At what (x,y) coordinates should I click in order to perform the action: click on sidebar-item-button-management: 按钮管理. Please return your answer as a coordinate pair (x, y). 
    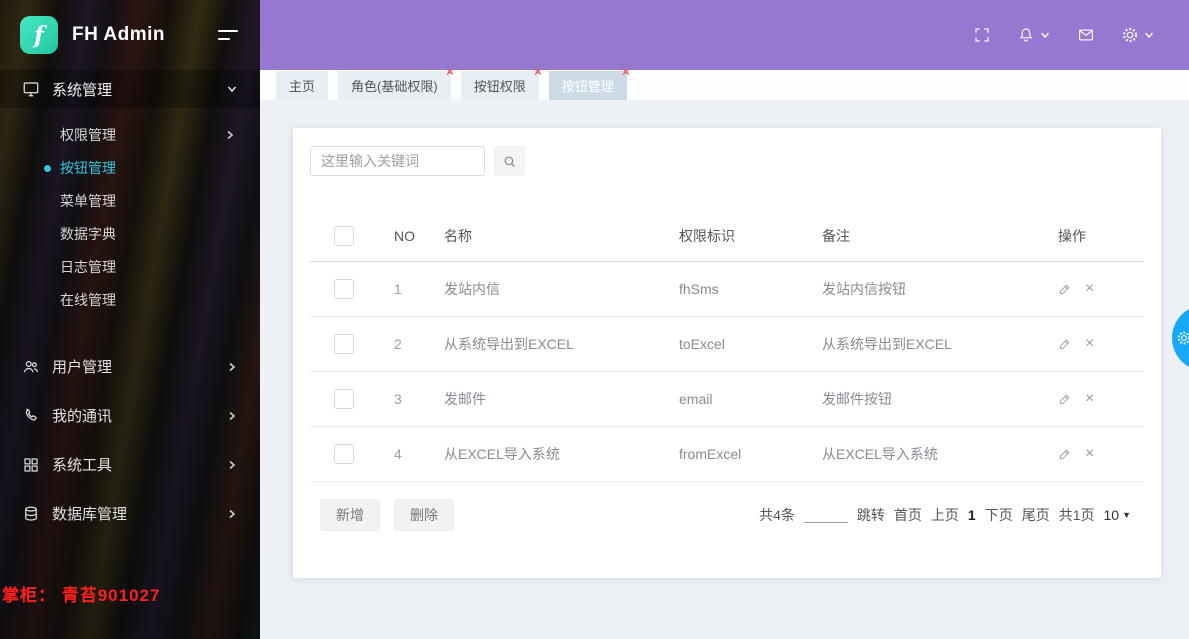
    Looking at the image, I should click on (130, 167).